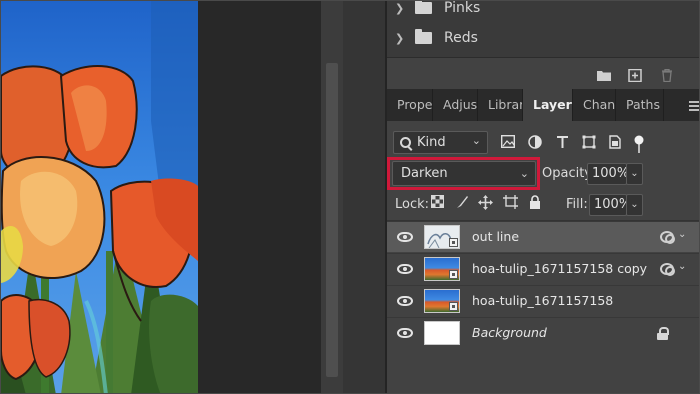  I want to click on smart-object-filter-icon, so click(615, 143).